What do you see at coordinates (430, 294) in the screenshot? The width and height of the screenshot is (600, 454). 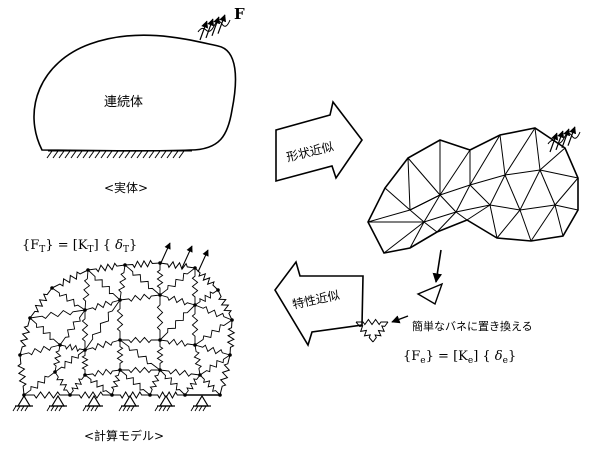 I see `extracted-element` at bounding box center [430, 294].